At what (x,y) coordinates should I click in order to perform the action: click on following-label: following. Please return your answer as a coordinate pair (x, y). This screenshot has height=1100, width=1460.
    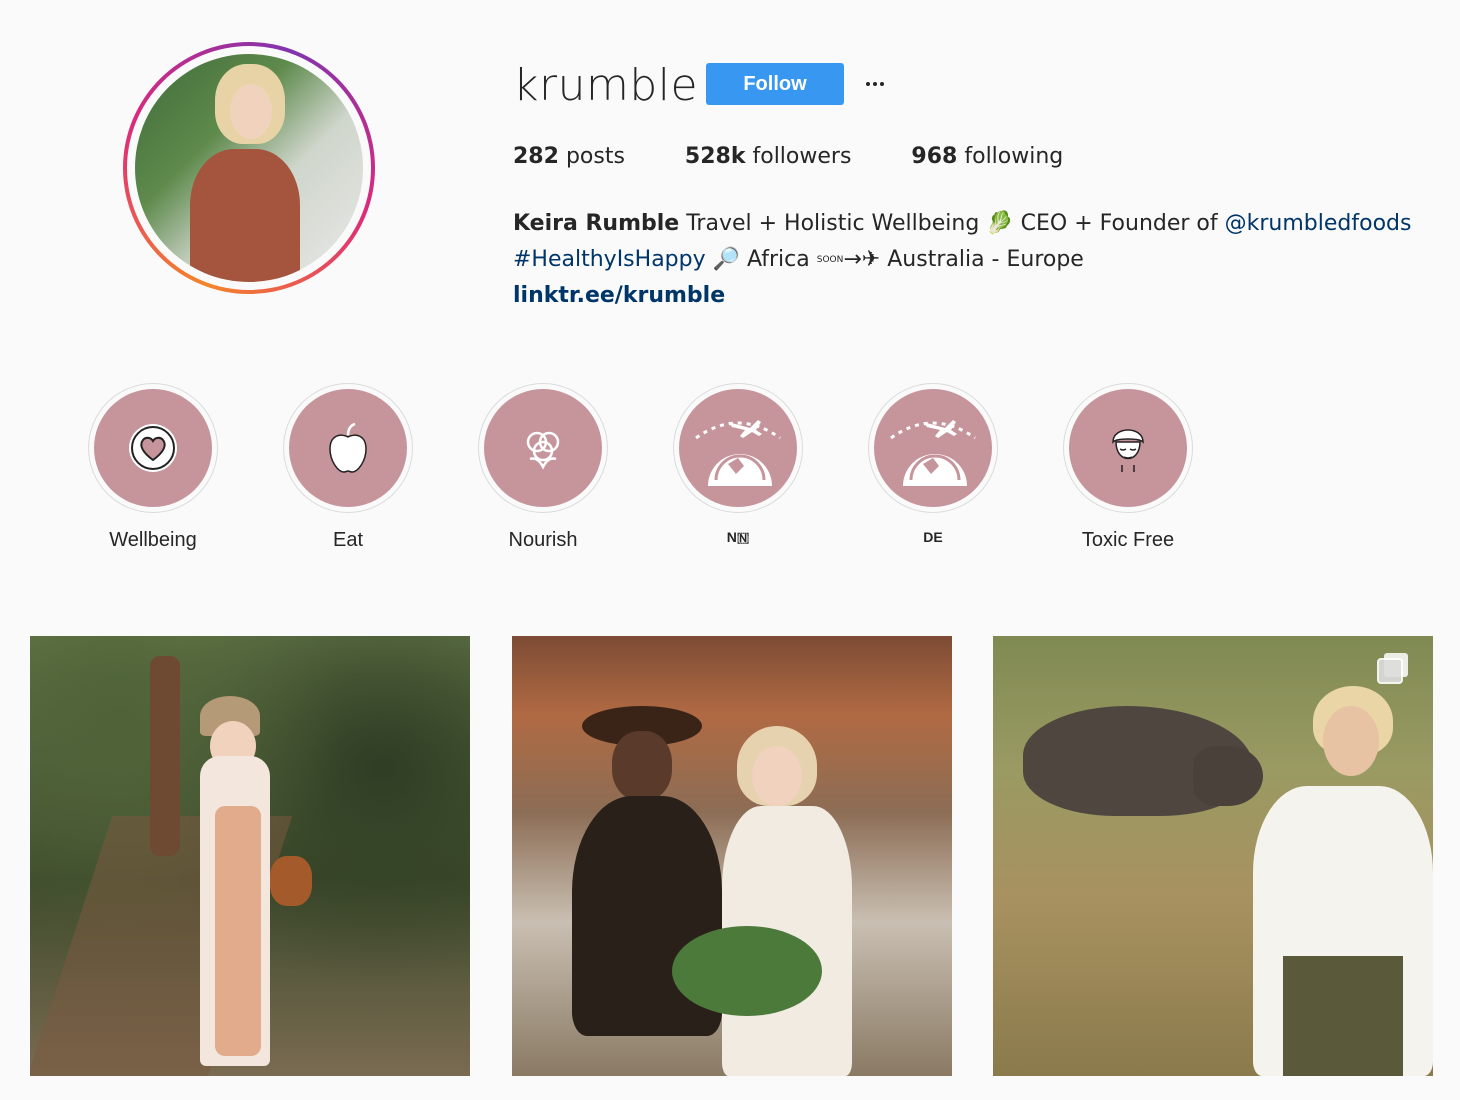
    Looking at the image, I should click on (1014, 156).